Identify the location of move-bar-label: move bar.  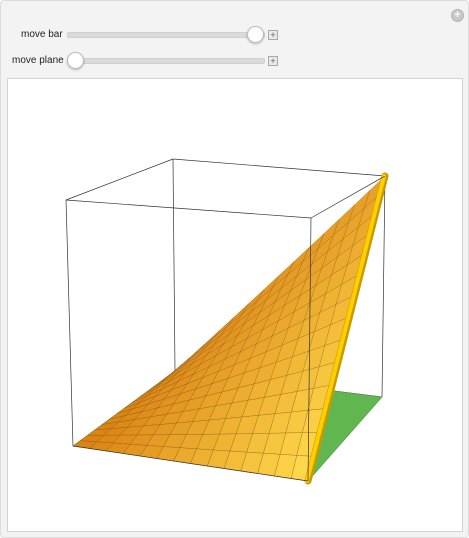
(42, 34).